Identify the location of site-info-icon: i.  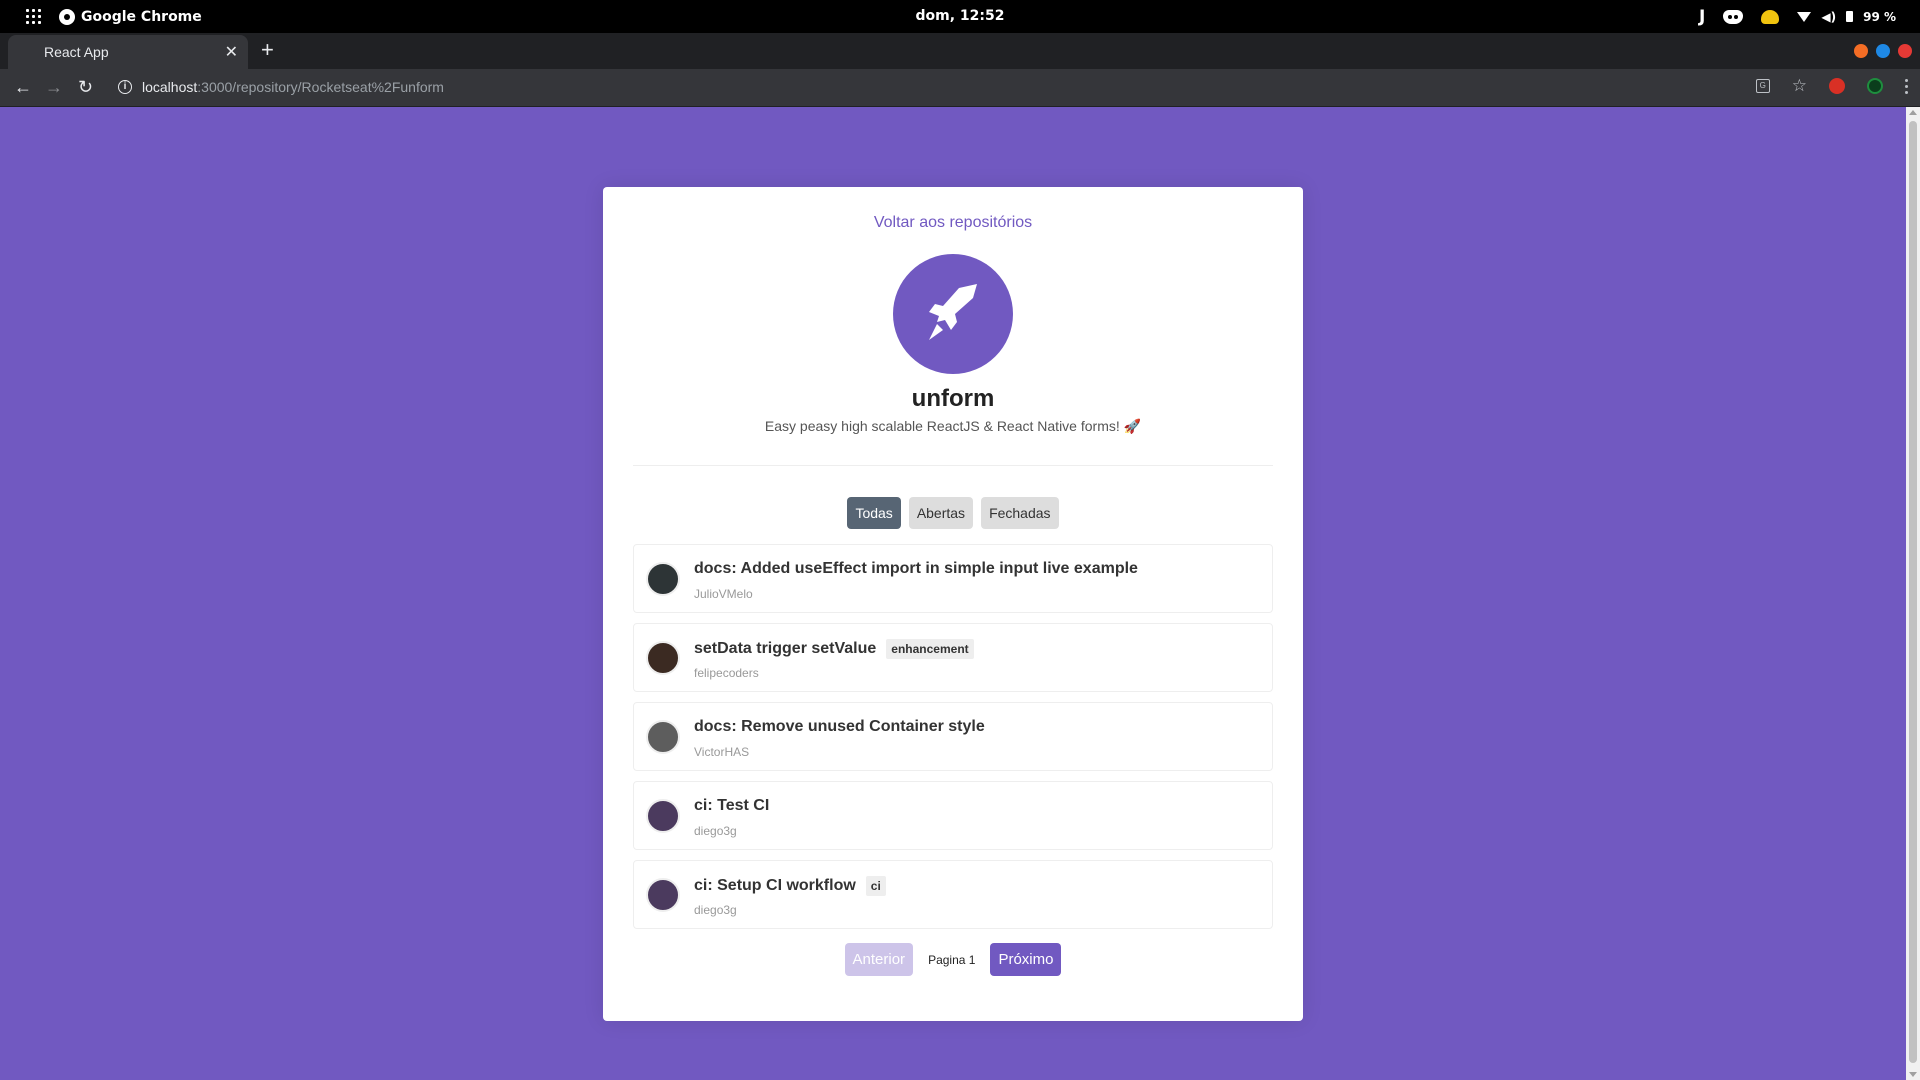
(125, 87).